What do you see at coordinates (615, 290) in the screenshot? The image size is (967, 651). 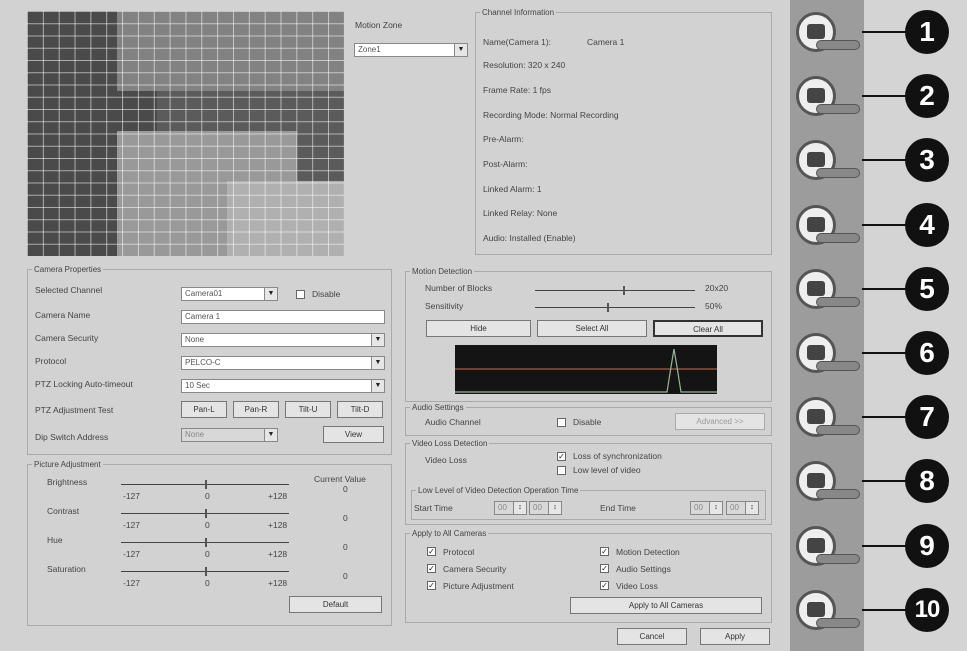 I see `number-of-blocks-slider` at bounding box center [615, 290].